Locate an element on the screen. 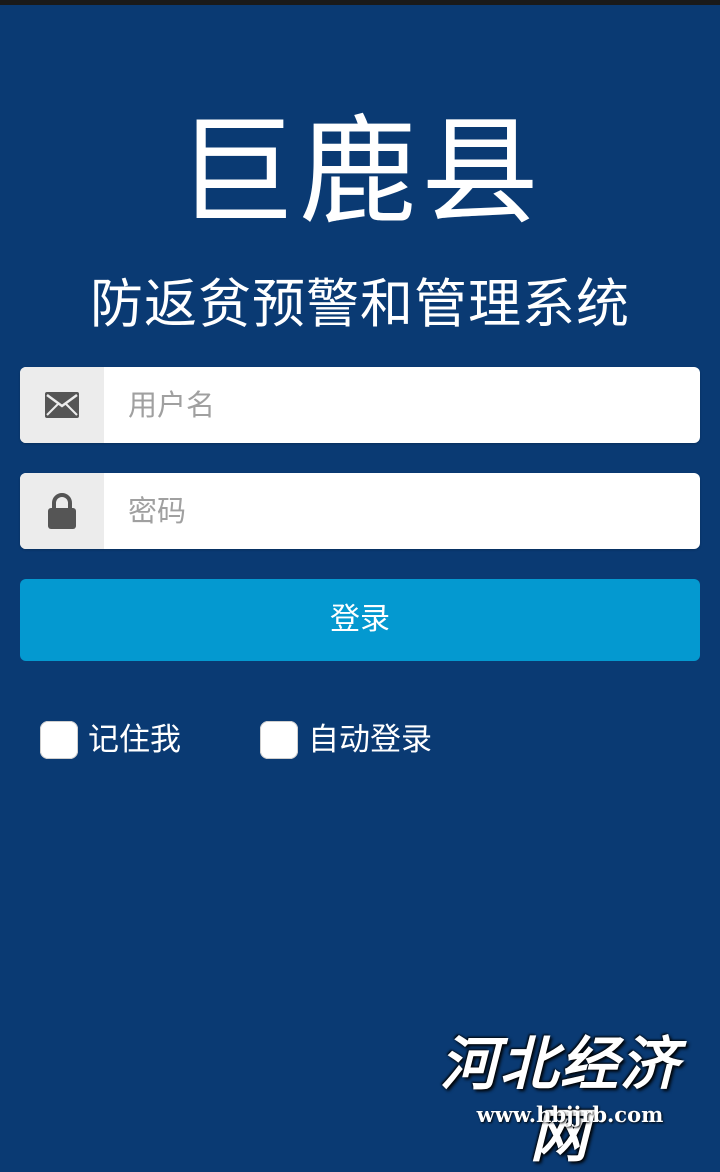 Image resolution: width=720 pixels, height=1172 pixels. auto-login-checkbox is located at coordinates (279, 740).